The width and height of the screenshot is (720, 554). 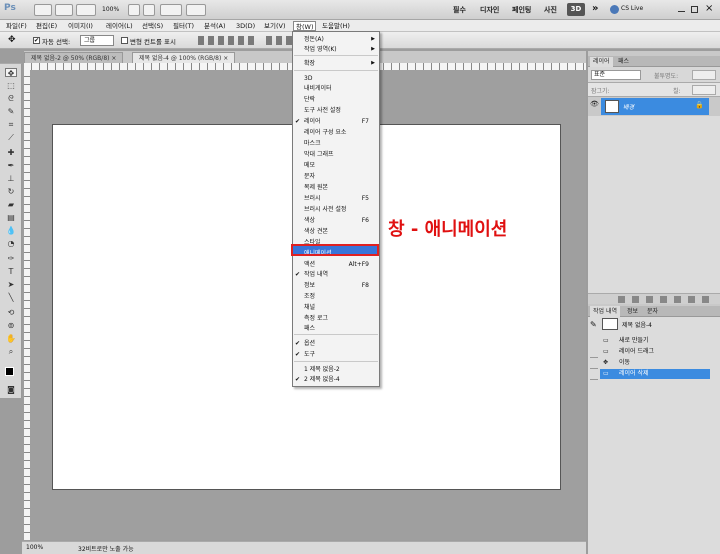 What do you see at coordinates (171, 10) in the screenshot?
I see `arrange-documents-button` at bounding box center [171, 10].